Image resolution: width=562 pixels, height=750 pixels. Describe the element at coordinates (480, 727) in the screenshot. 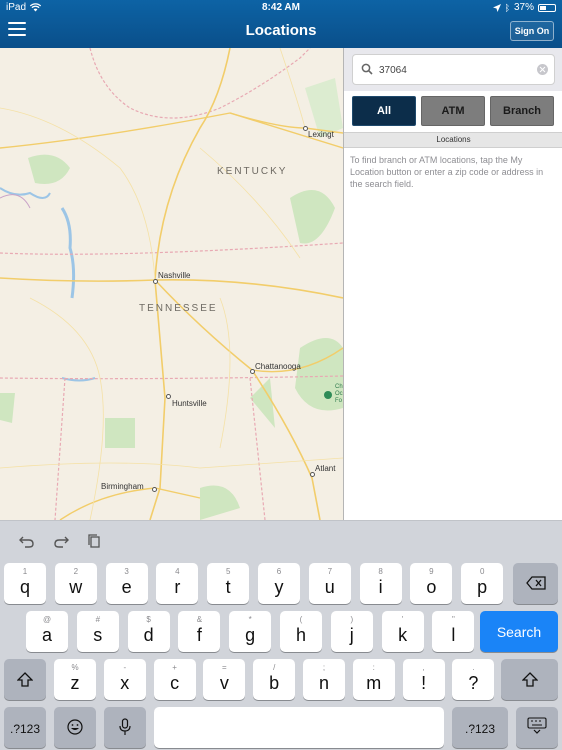

I see `numbers-key-right: .?123` at that location.